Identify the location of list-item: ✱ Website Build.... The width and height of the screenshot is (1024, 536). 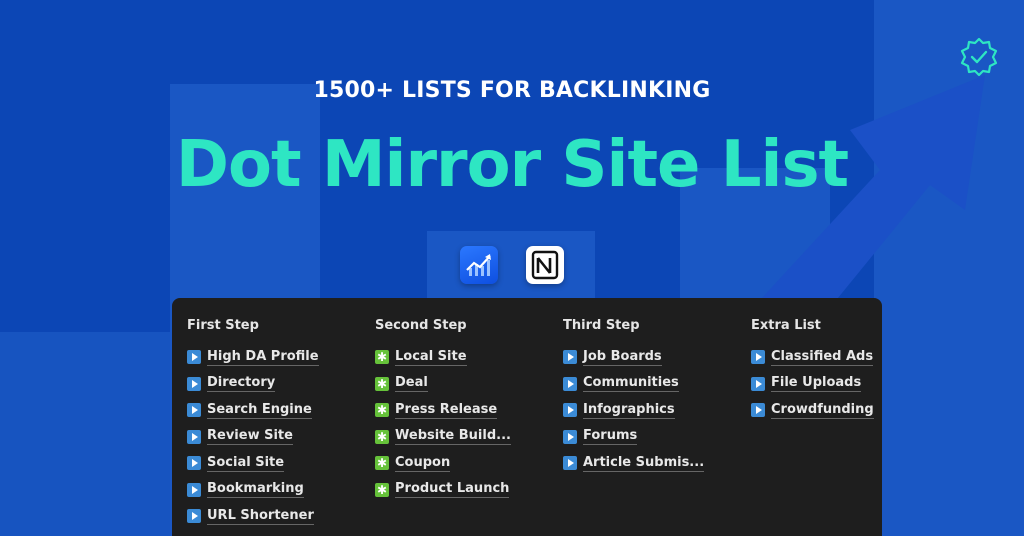
(443, 437).